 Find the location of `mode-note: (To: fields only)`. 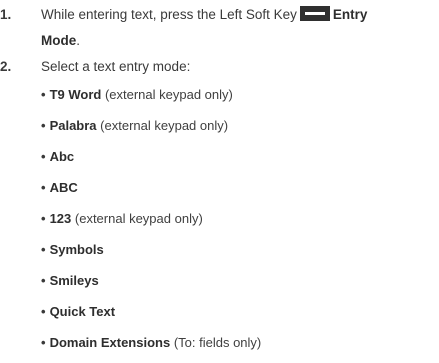

mode-note: (To: fields only) is located at coordinates (217, 342).